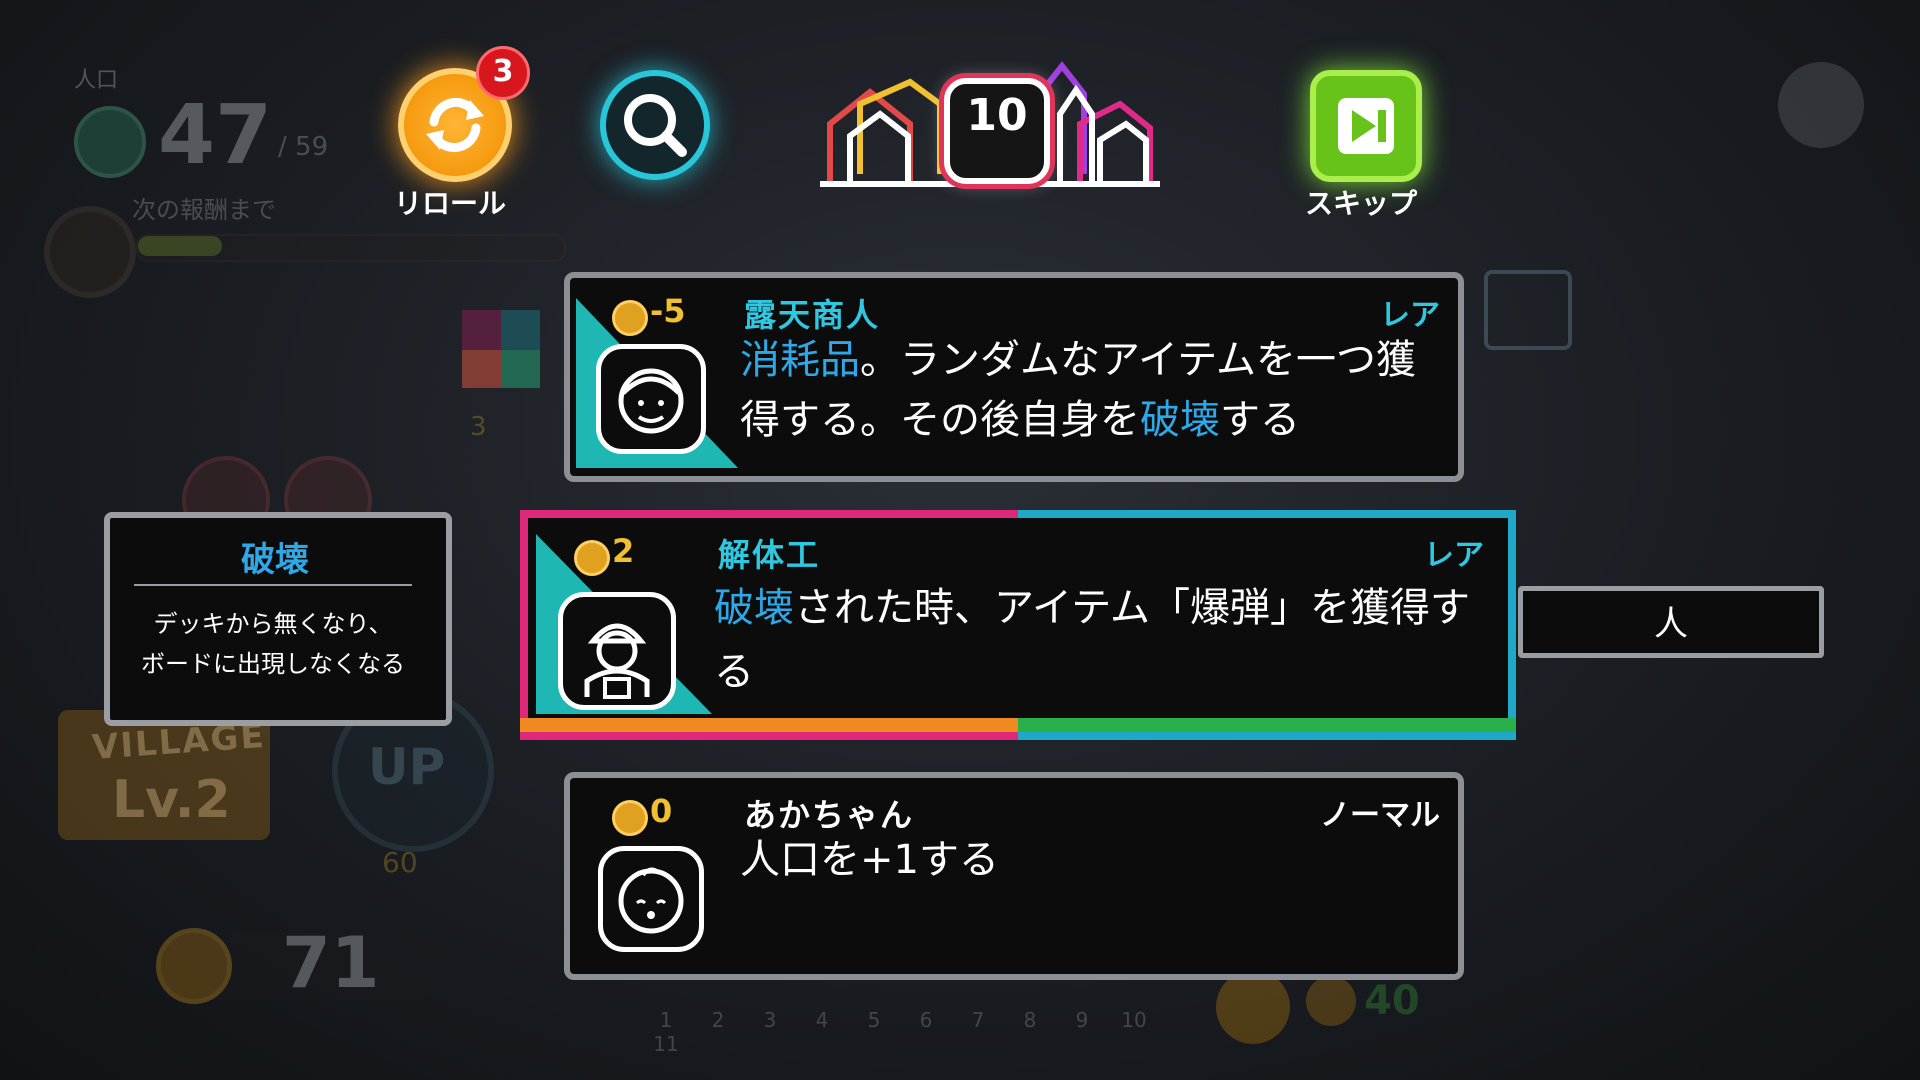 The width and height of the screenshot is (1920, 1080). I want to click on tooltip-line: デッキから無くなり、, so click(273, 624).